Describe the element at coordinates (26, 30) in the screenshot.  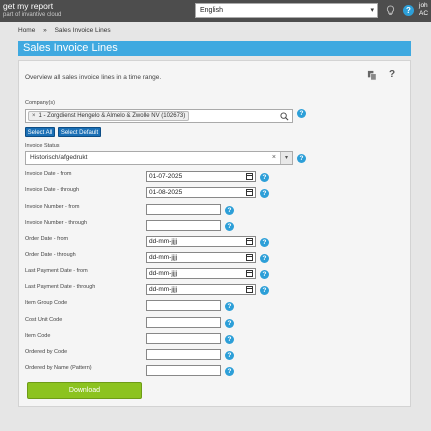
I see `breadcrumb-home: Home` at that location.